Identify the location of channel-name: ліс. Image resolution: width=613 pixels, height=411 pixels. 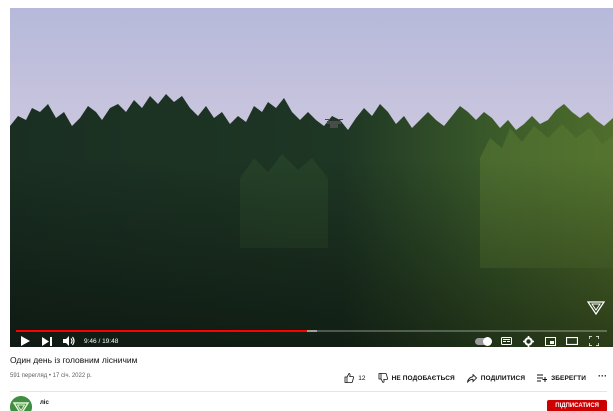
(44, 403).